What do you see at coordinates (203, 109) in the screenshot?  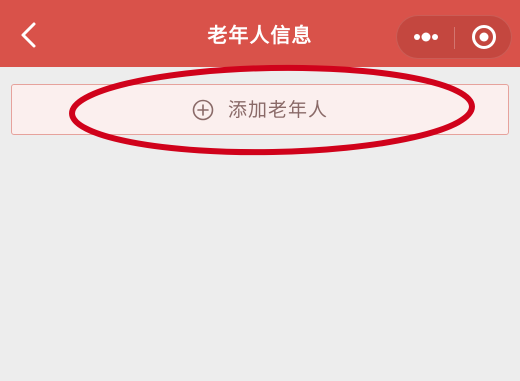 I see `plus-circle-icon` at bounding box center [203, 109].